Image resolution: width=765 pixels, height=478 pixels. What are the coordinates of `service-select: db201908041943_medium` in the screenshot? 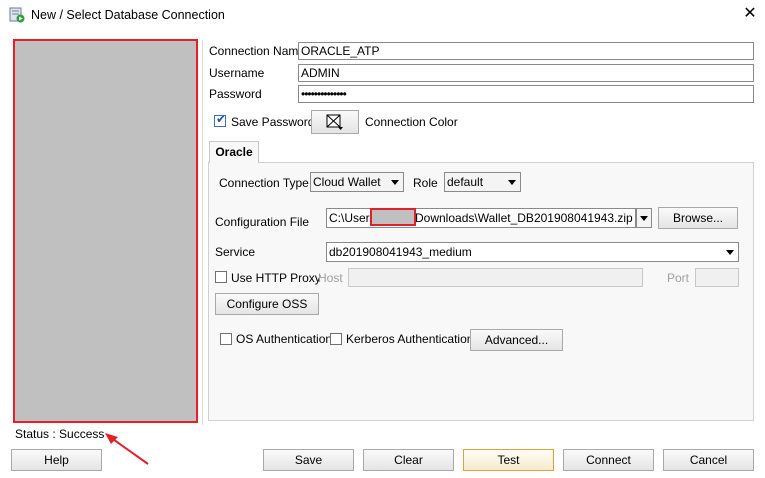 It's located at (532, 252).